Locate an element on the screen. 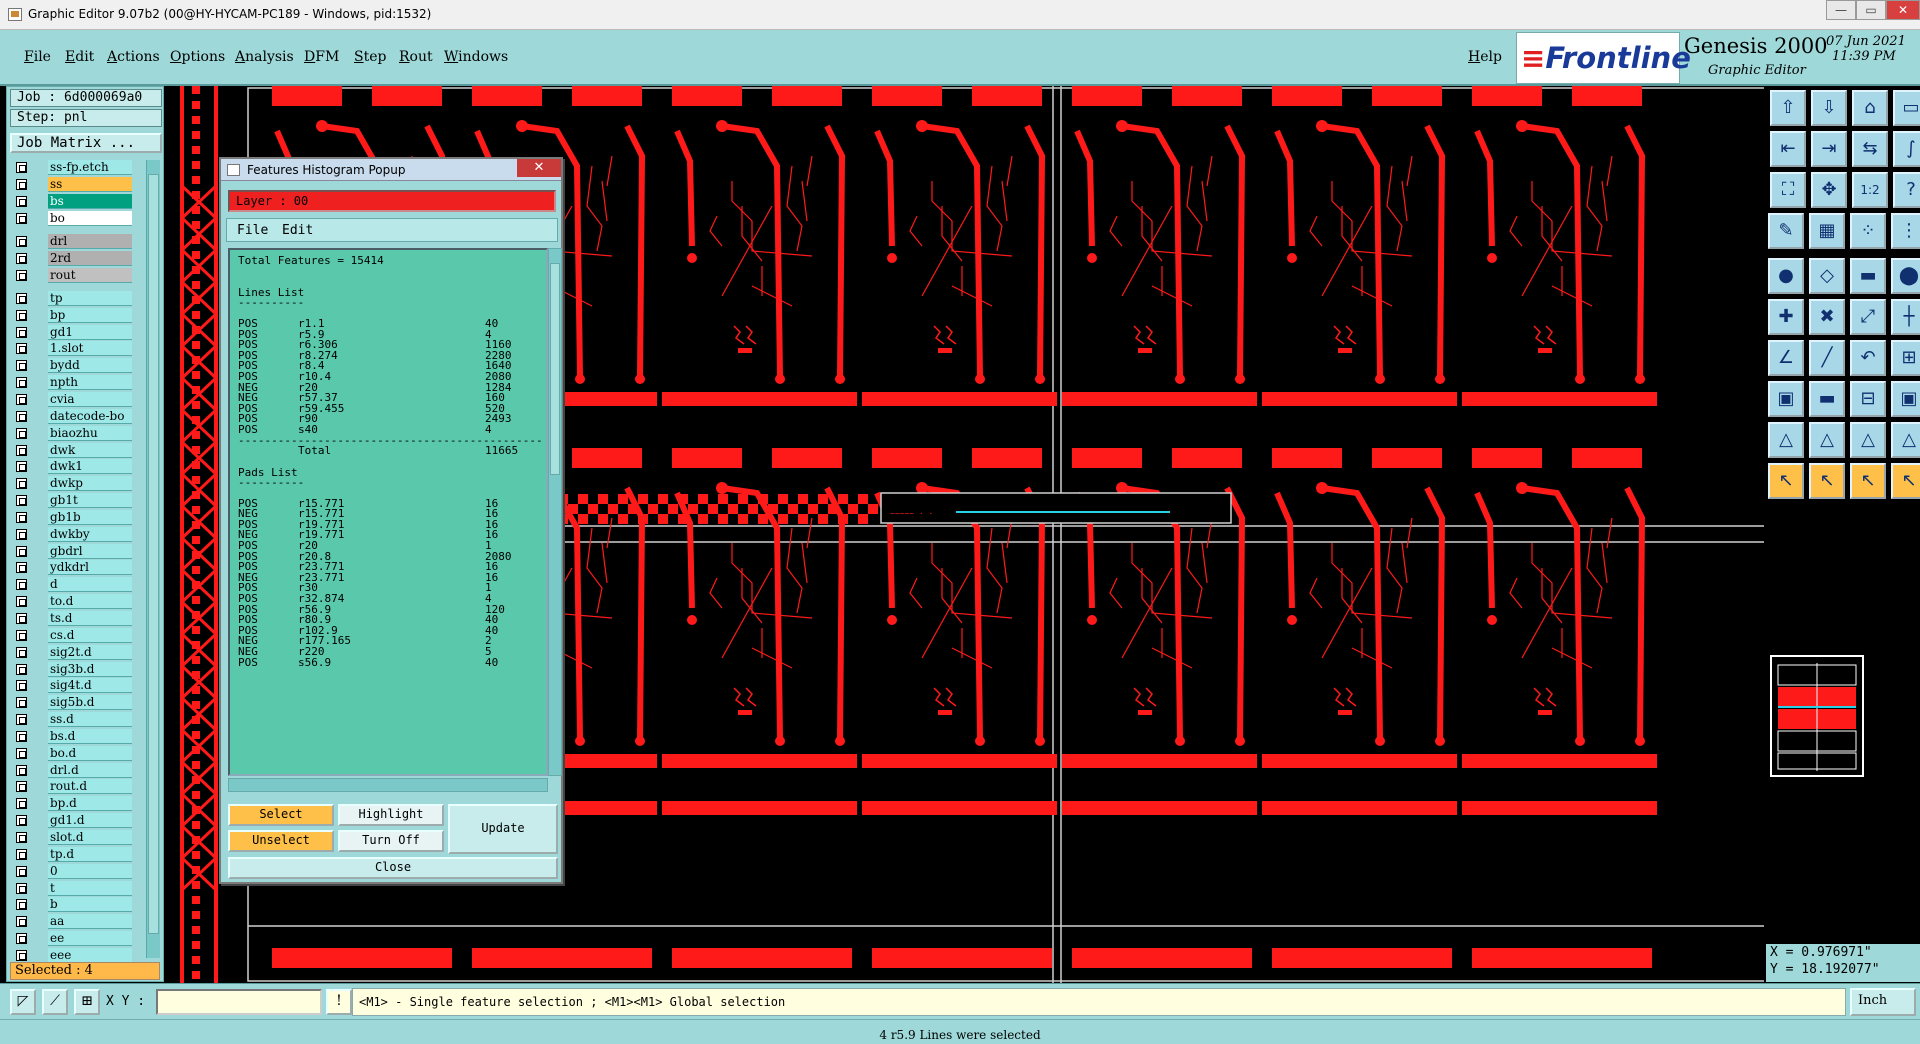 This screenshot has height=1044, width=1920. layer-row: bp.d is located at coordinates (73, 804).